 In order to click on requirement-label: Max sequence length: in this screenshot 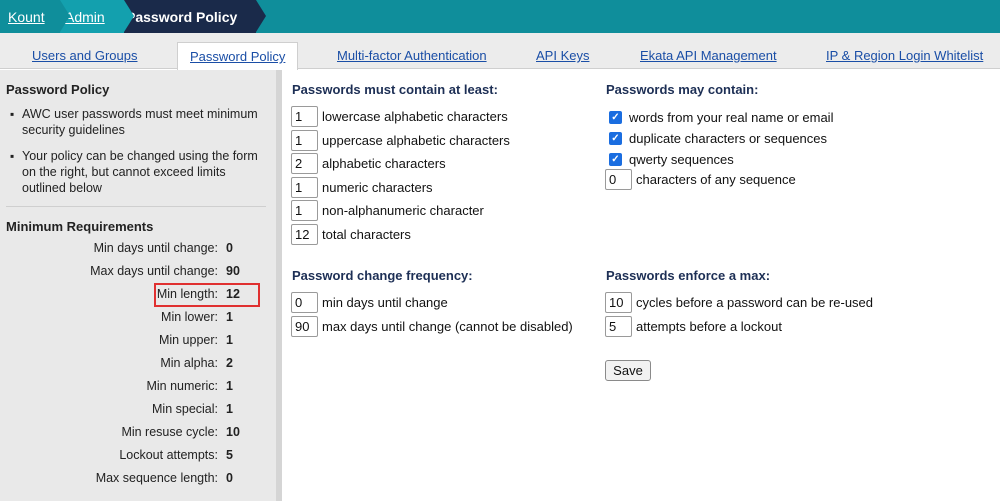, I will do `click(156, 478)`.